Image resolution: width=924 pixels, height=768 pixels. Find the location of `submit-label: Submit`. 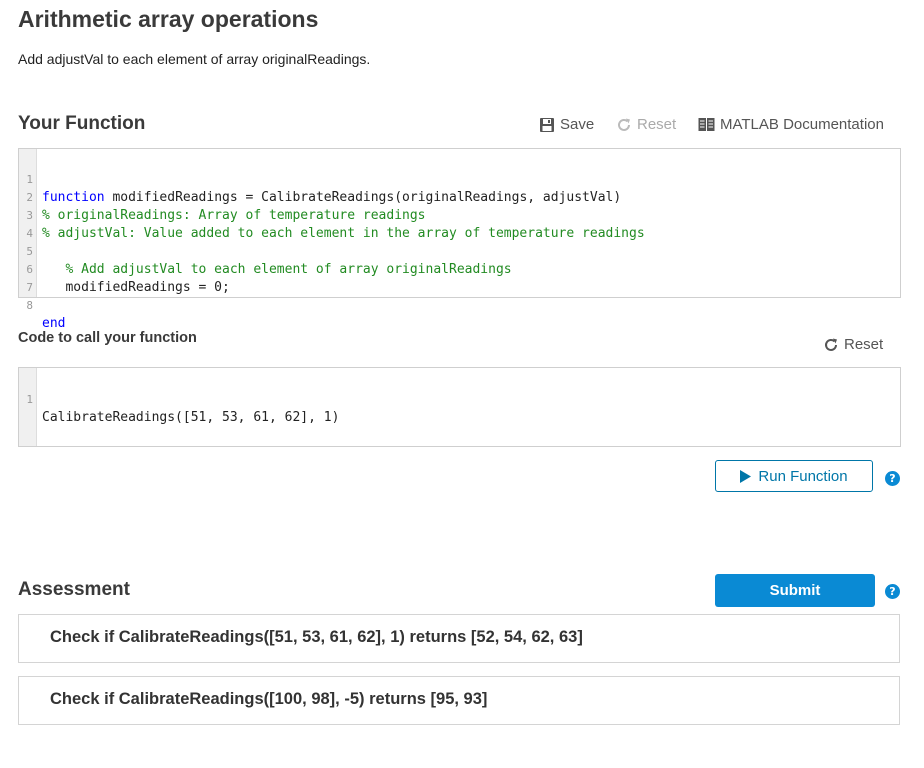

submit-label: Submit is located at coordinates (795, 590).